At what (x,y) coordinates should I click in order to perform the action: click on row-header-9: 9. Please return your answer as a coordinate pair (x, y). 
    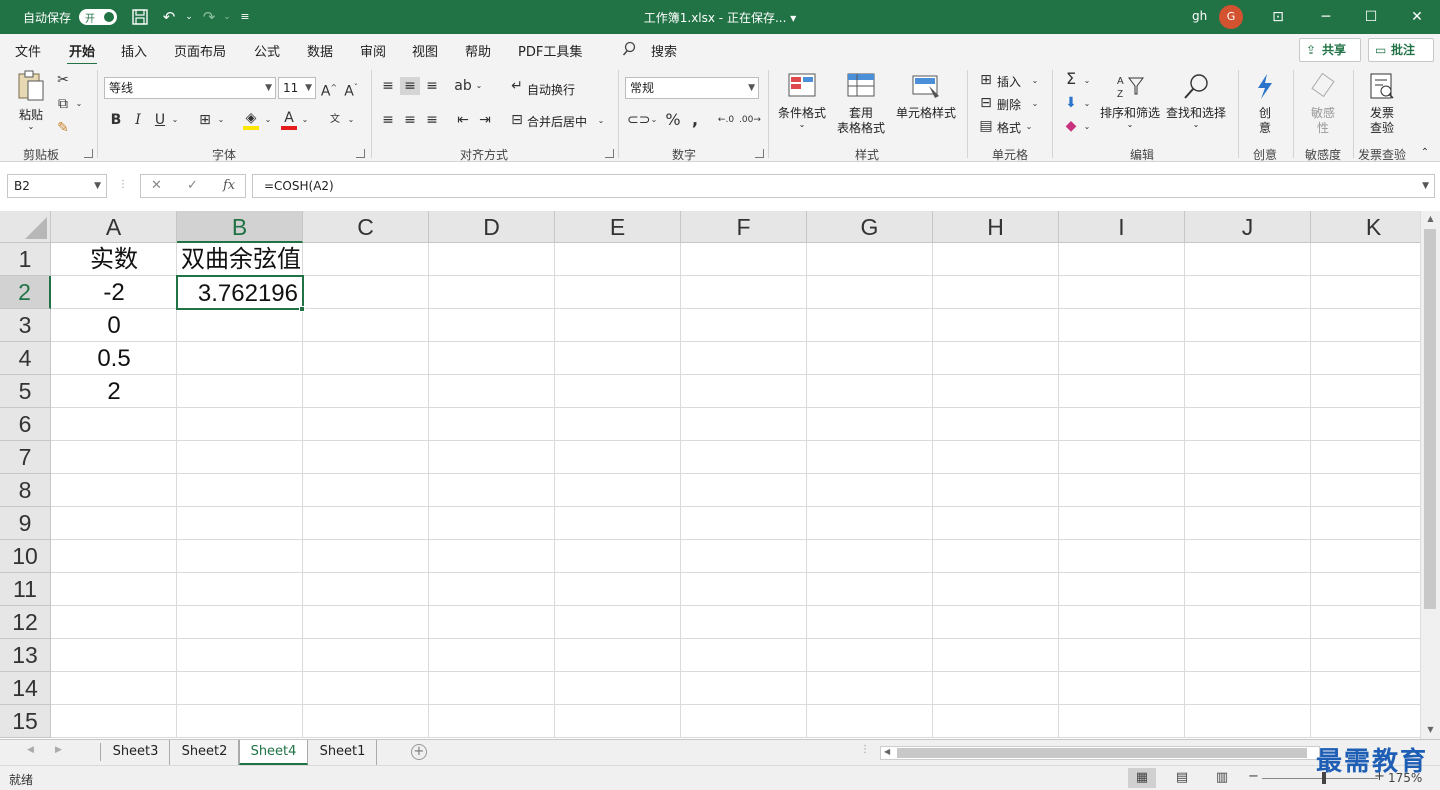
    Looking at the image, I should click on (25, 523).